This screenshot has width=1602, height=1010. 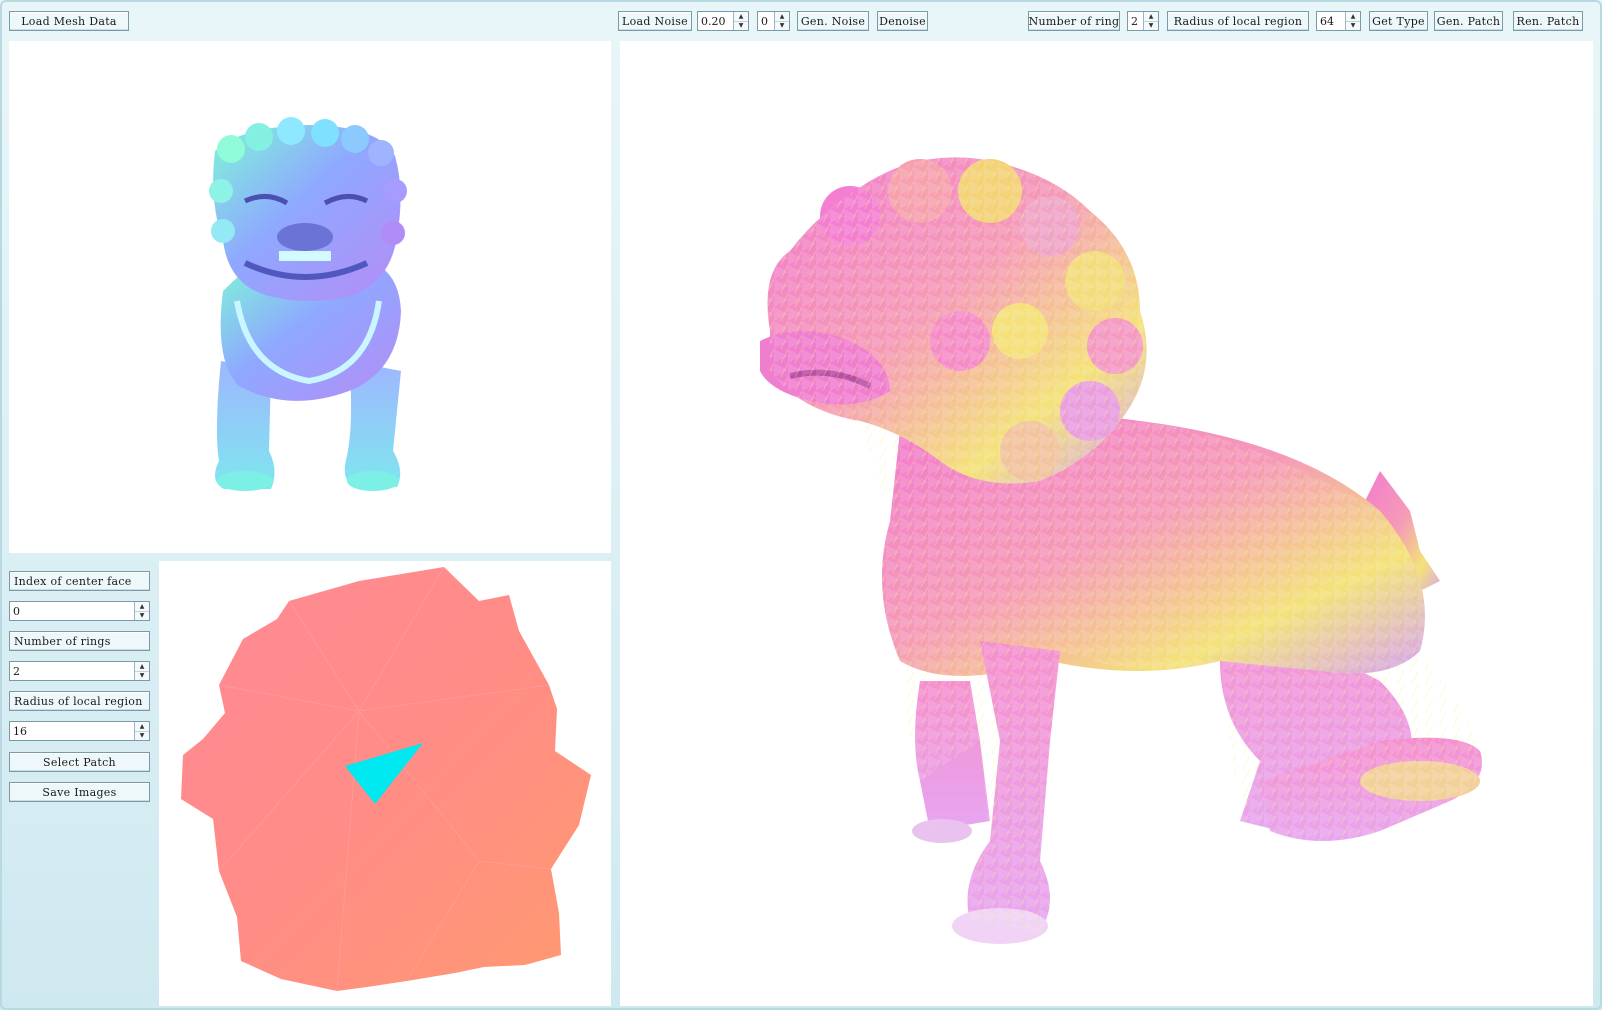 What do you see at coordinates (16, 671) in the screenshot?
I see `rings-value: 2` at bounding box center [16, 671].